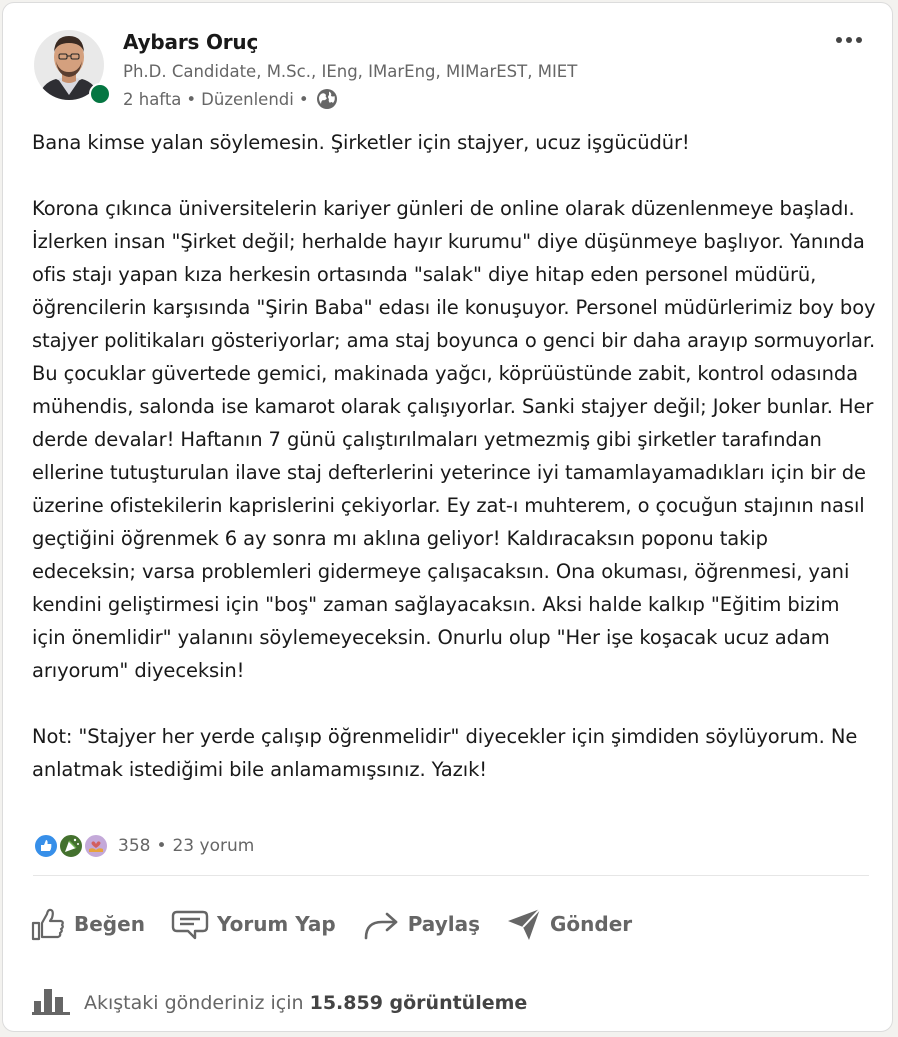 This screenshot has height=1037, width=898. What do you see at coordinates (190, 42) in the screenshot?
I see `author-name: Aybars Oruç` at bounding box center [190, 42].